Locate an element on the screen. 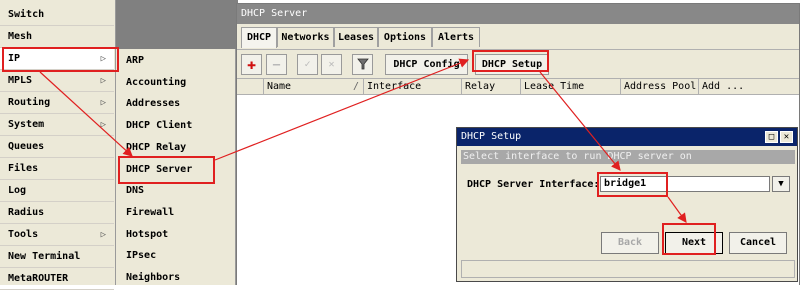 The image size is (800, 290). arrow-dhcp-server-to-setup is located at coordinates (342, 109).